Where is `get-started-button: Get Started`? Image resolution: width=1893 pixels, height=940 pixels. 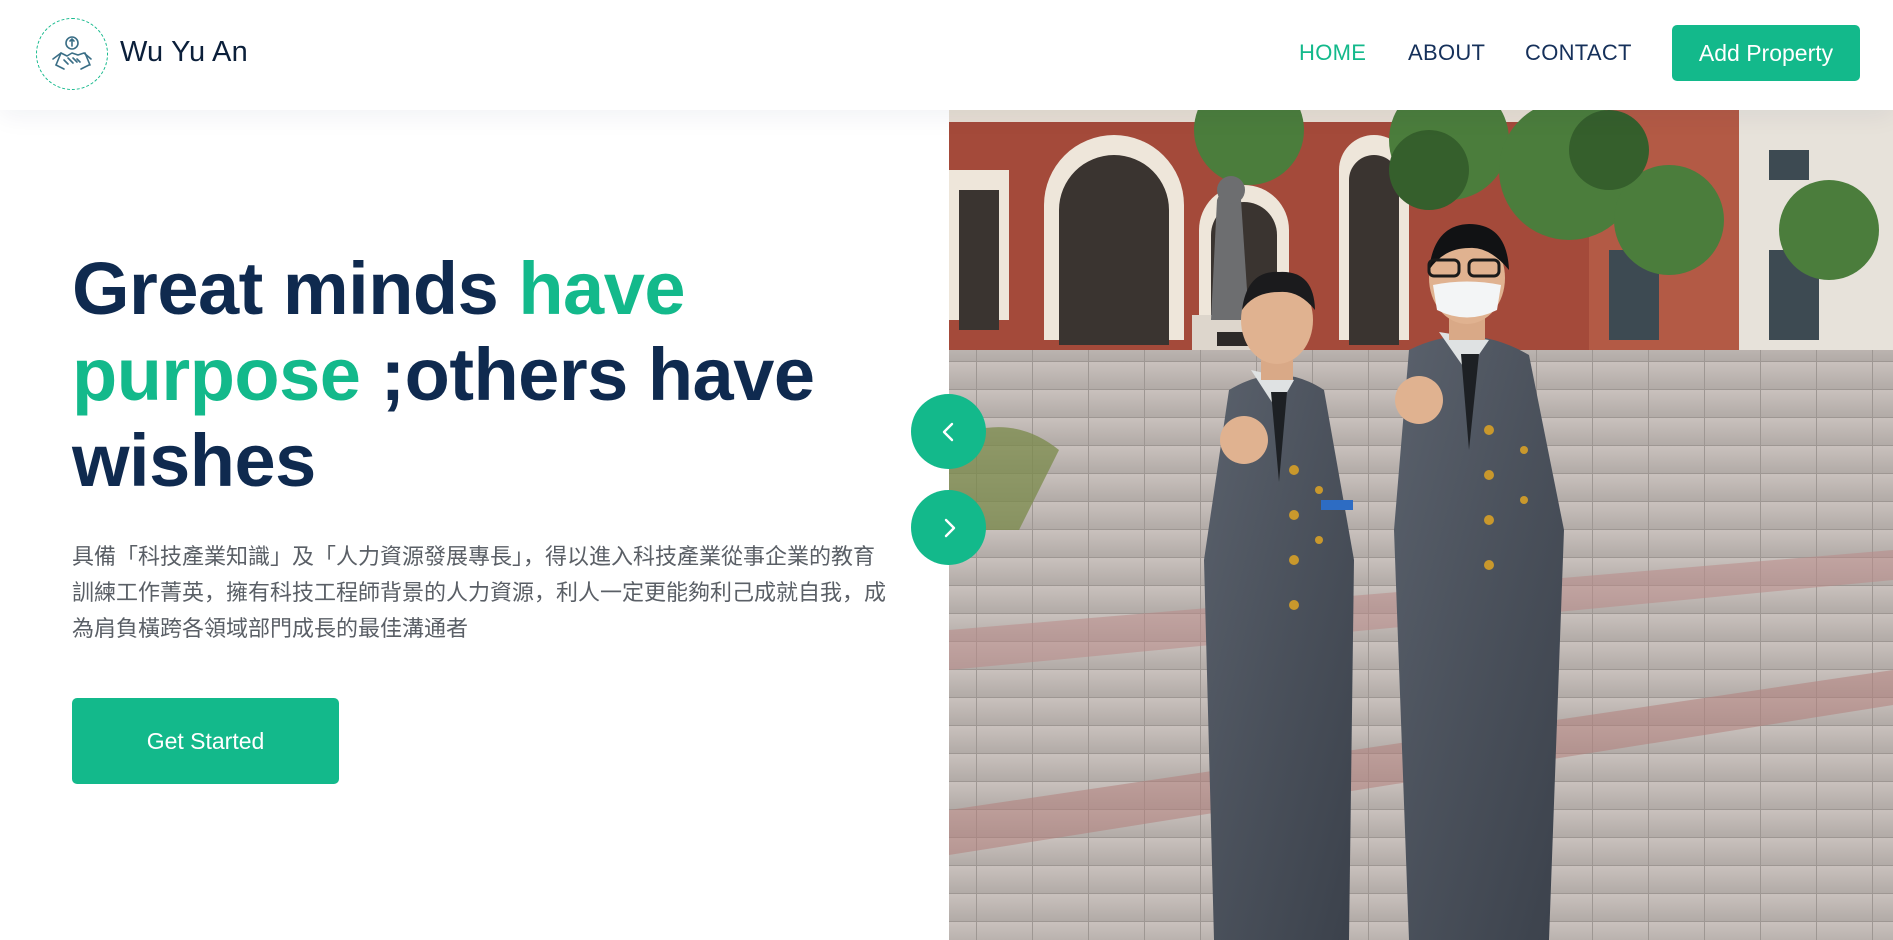 get-started-button: Get Started is located at coordinates (205, 741).